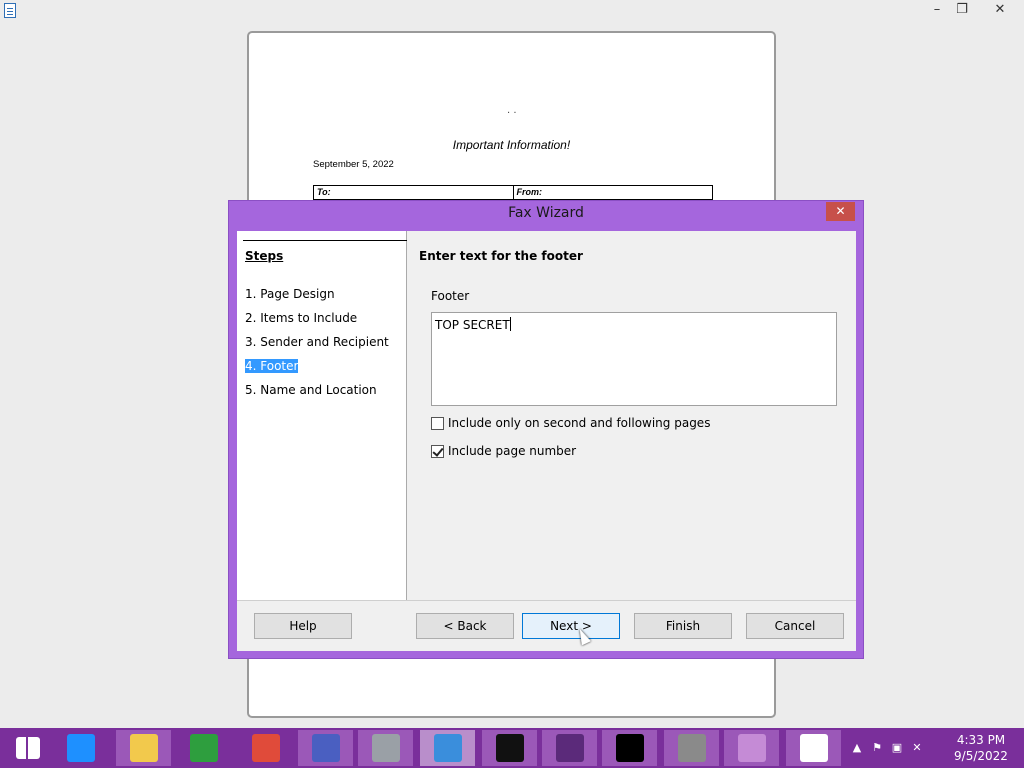 The height and width of the screenshot is (768, 1024). I want to click on system-tray: ▲ ⚑ ▣ ✕, so click(890, 748).